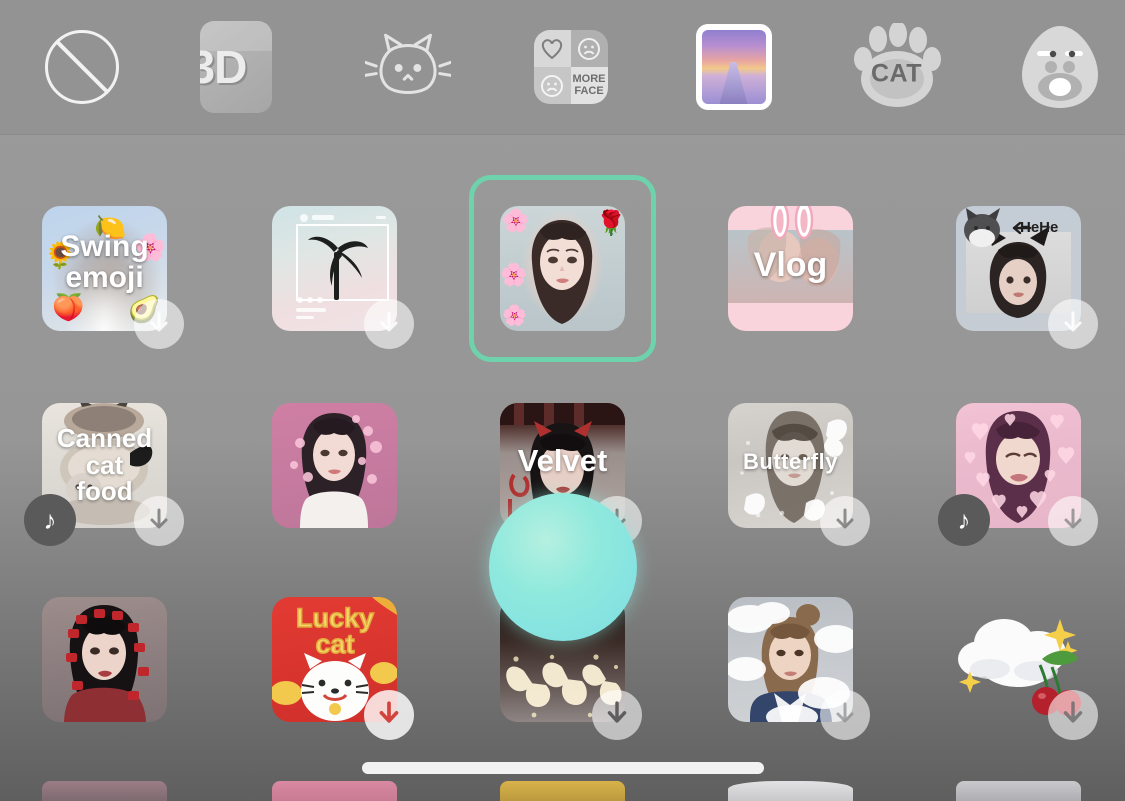 This screenshot has width=1125, height=801. Describe the element at coordinates (799, 668) in the screenshot. I see `sticker-item-cloud-girl` at that location.